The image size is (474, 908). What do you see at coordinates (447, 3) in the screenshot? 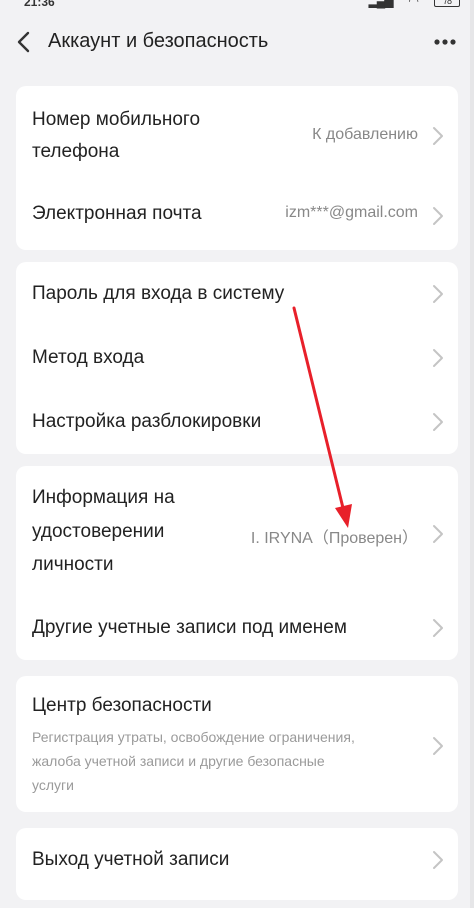
I see `battery-icon: 78` at bounding box center [447, 3].